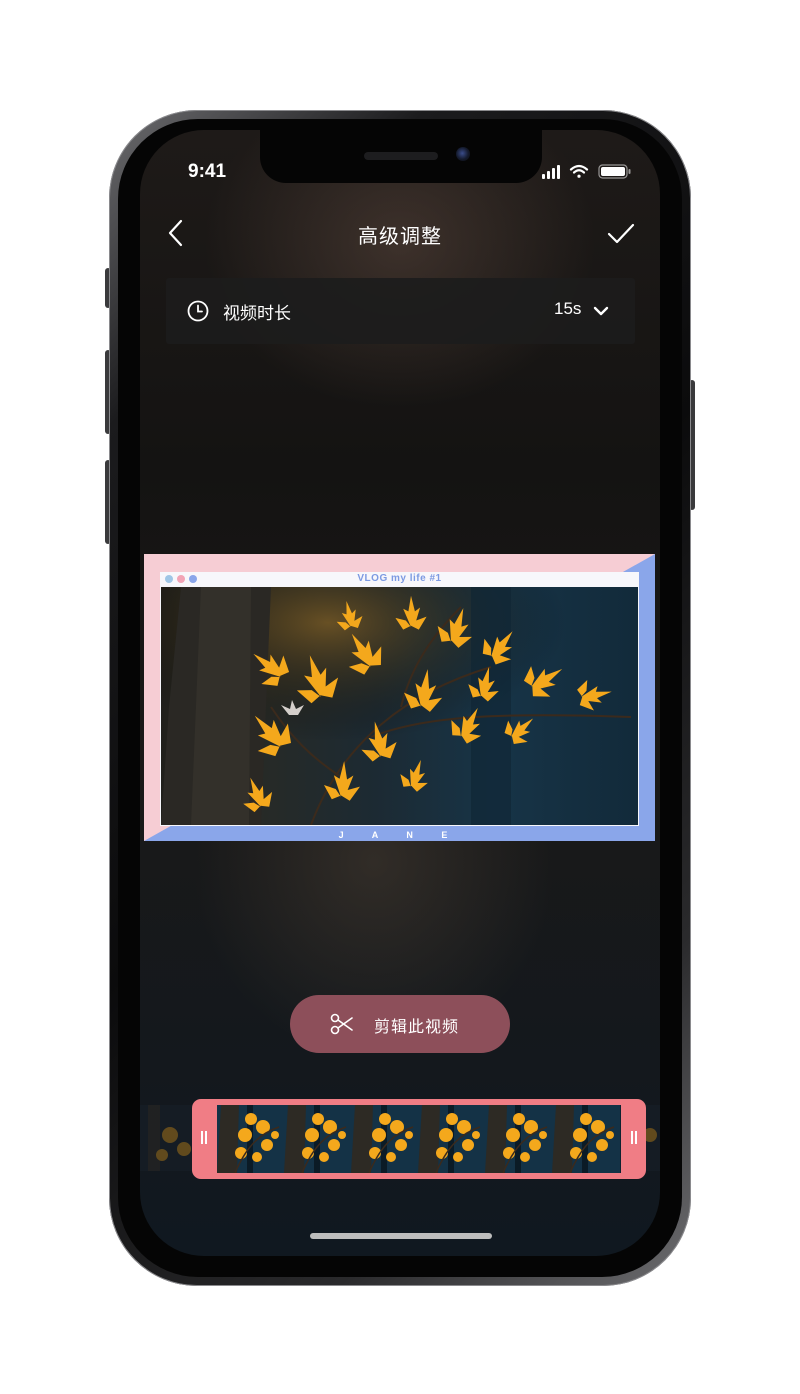 The width and height of the screenshot is (800, 1394). Describe the element at coordinates (341, 1024) in the screenshot. I see `scissors-icon` at that location.